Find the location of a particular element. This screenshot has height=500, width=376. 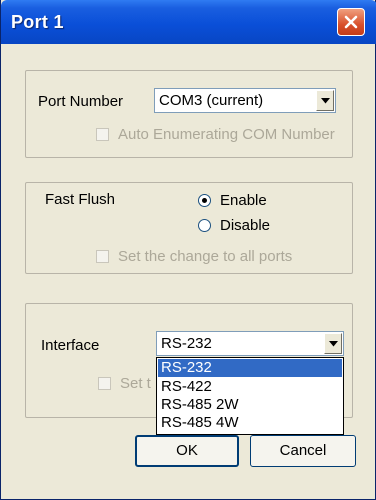

interface-dropdown-list: RS-232 RS-422 RS-485 2W RS-485 4W is located at coordinates (250, 396).